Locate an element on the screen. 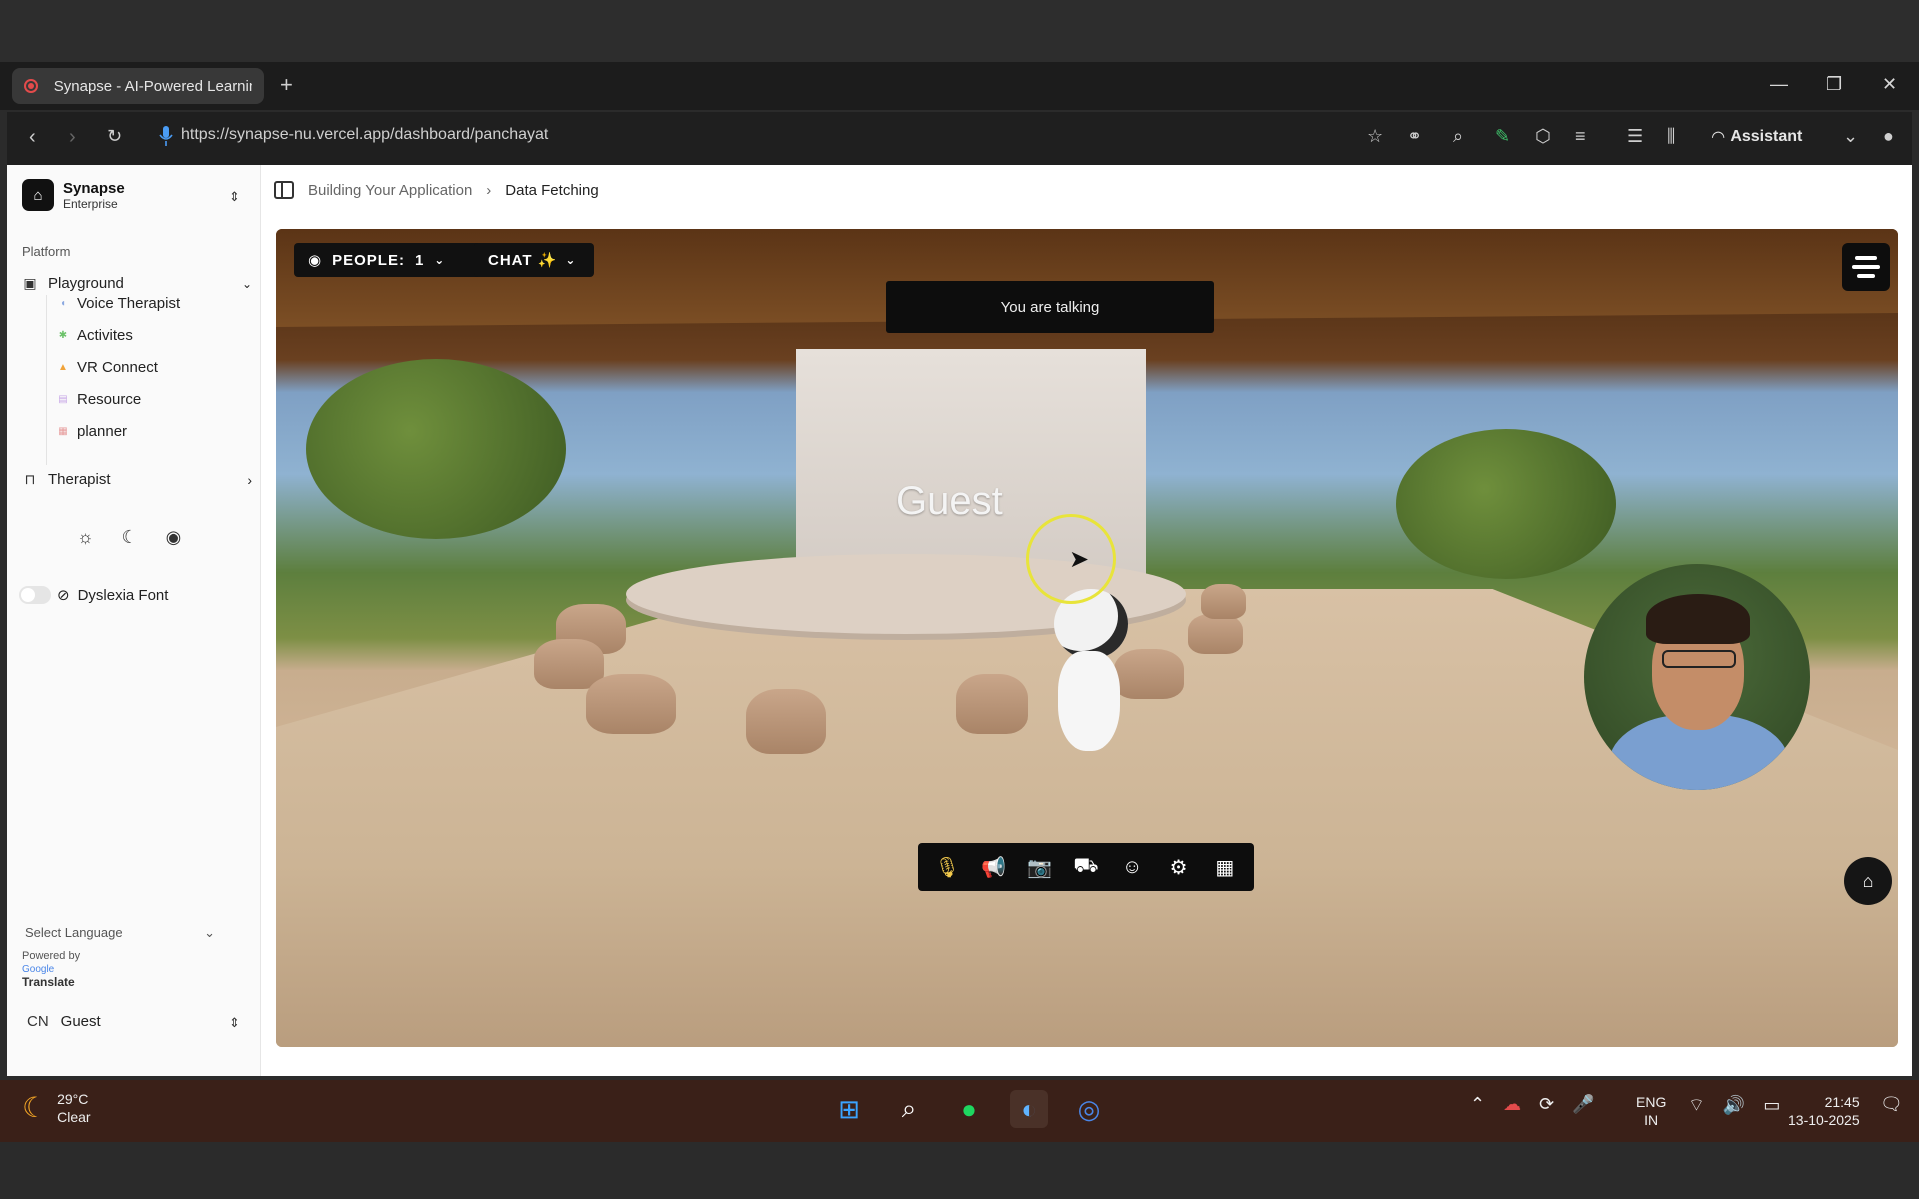  back-icon: ‹ is located at coordinates (32, 137).